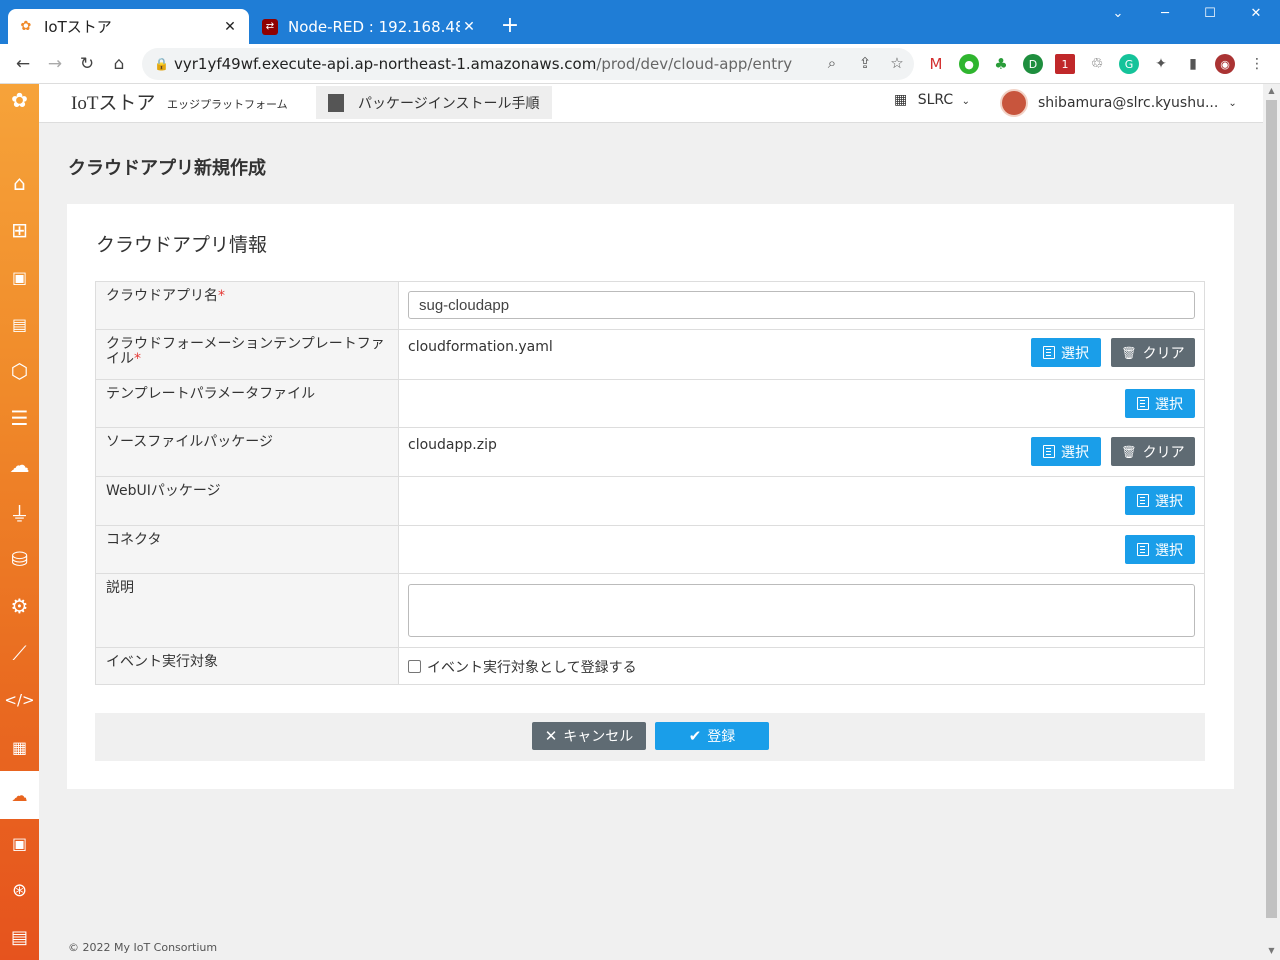  What do you see at coordinates (1014, 103) in the screenshot?
I see `avatar` at bounding box center [1014, 103].